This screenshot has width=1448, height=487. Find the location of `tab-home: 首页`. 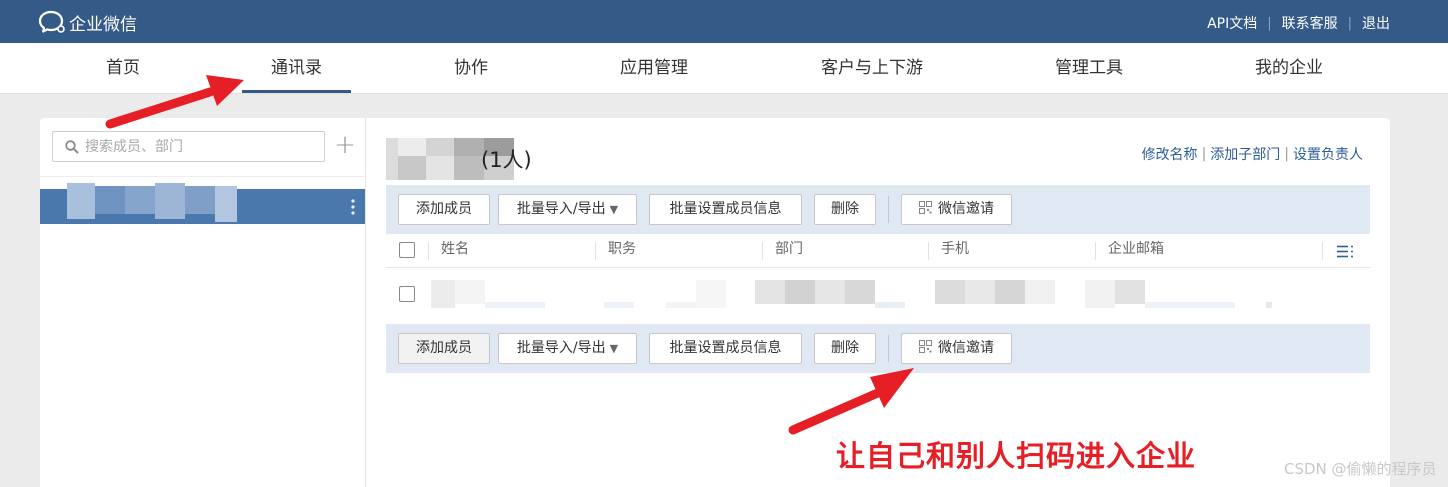

tab-home: 首页 is located at coordinates (123, 68).